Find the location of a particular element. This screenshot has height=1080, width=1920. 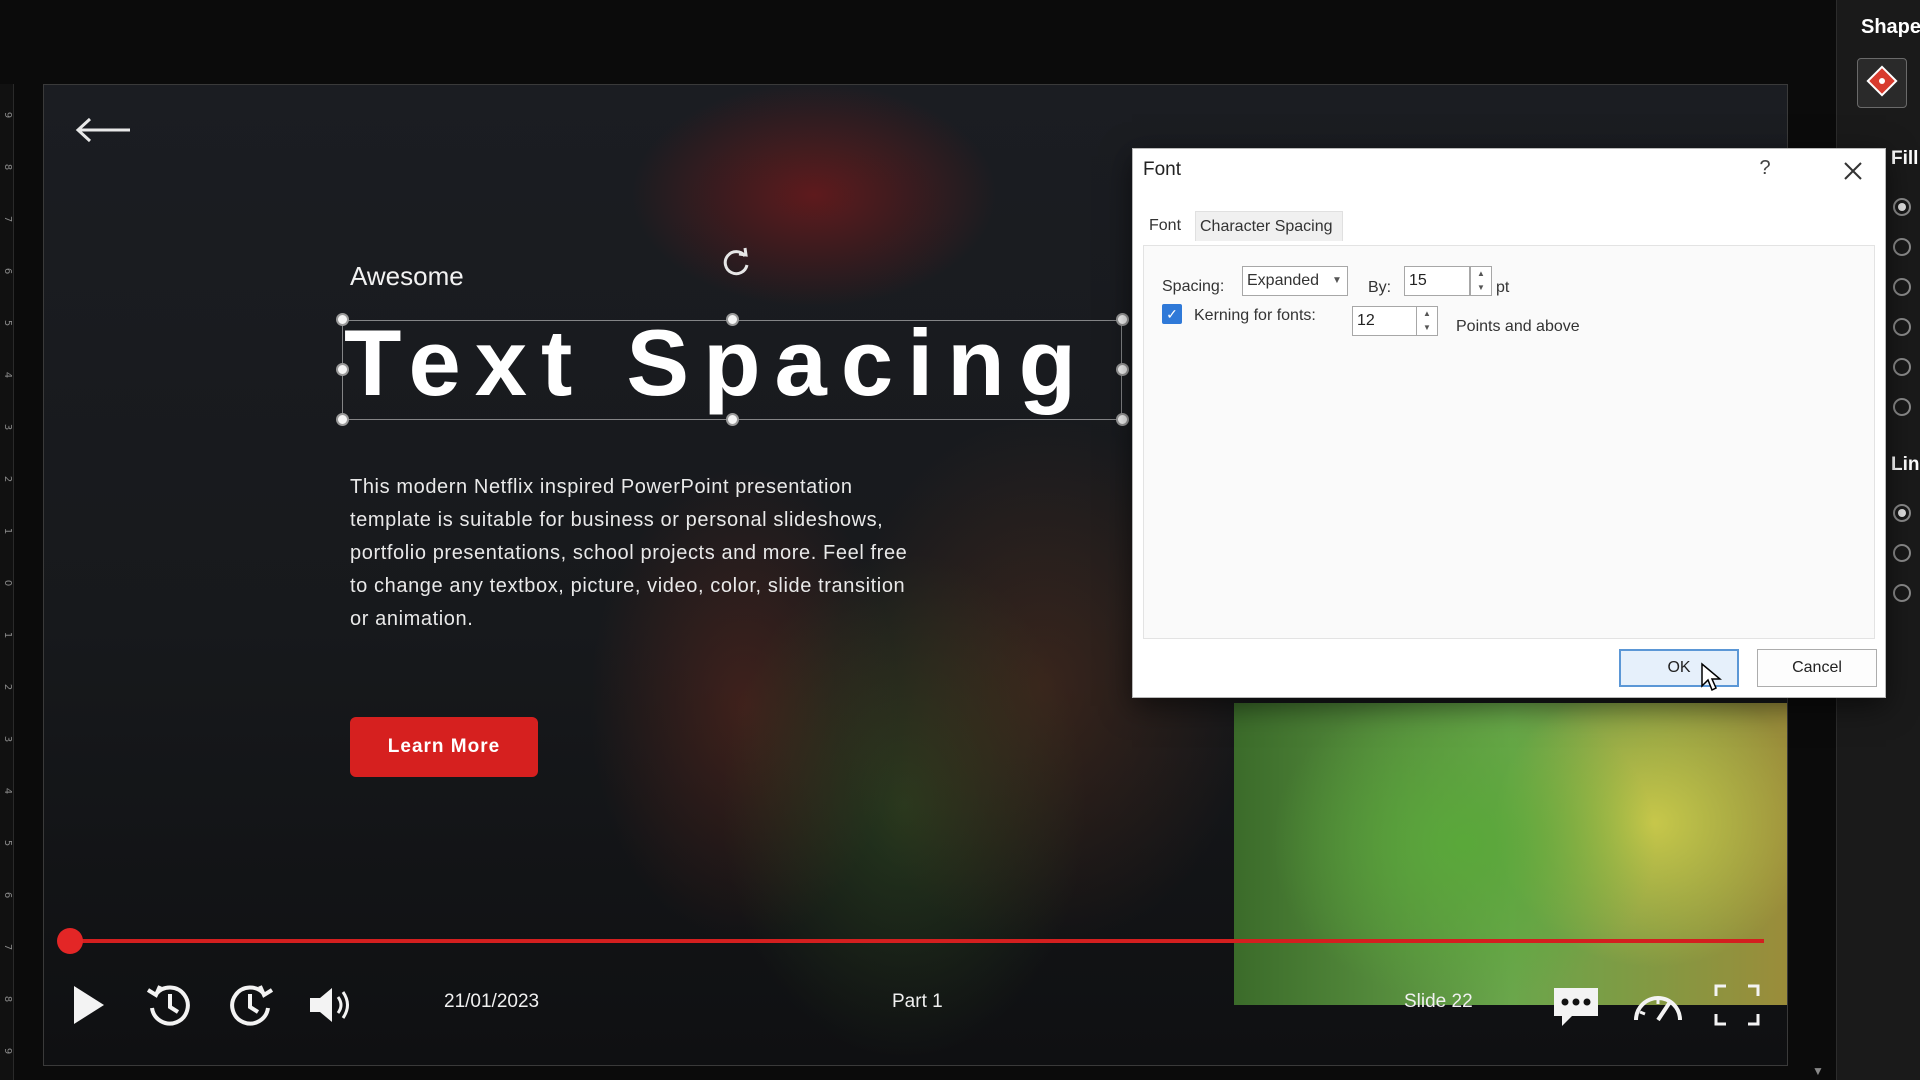

volume-icon is located at coordinates (331, 1005).